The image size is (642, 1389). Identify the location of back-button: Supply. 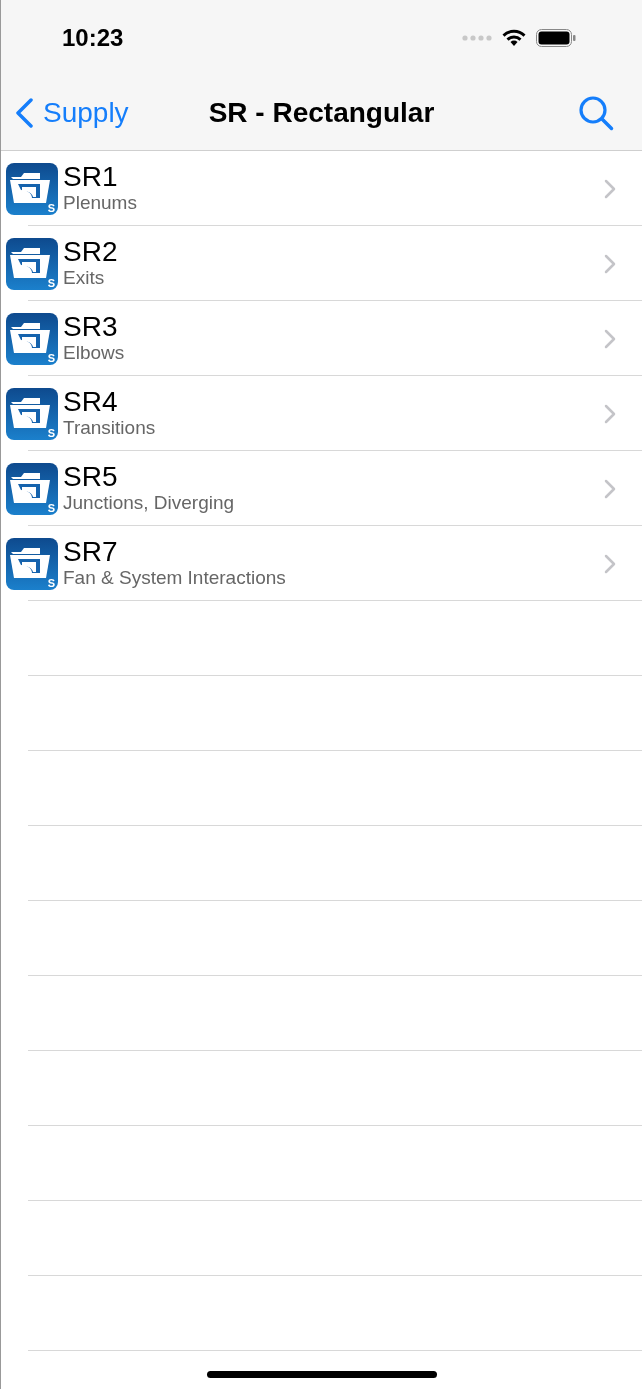
(72, 112).